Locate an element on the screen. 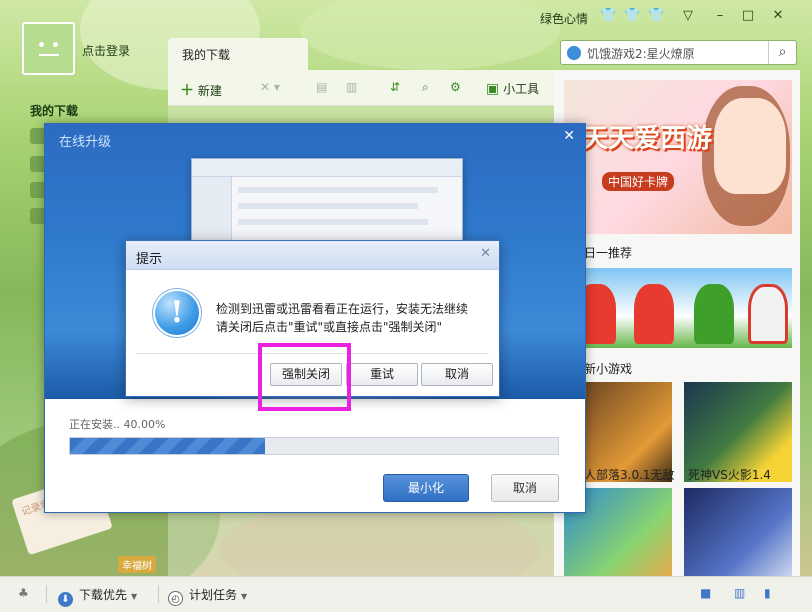 The image size is (812, 612). folder-icon: ▤ is located at coordinates (321, 87).